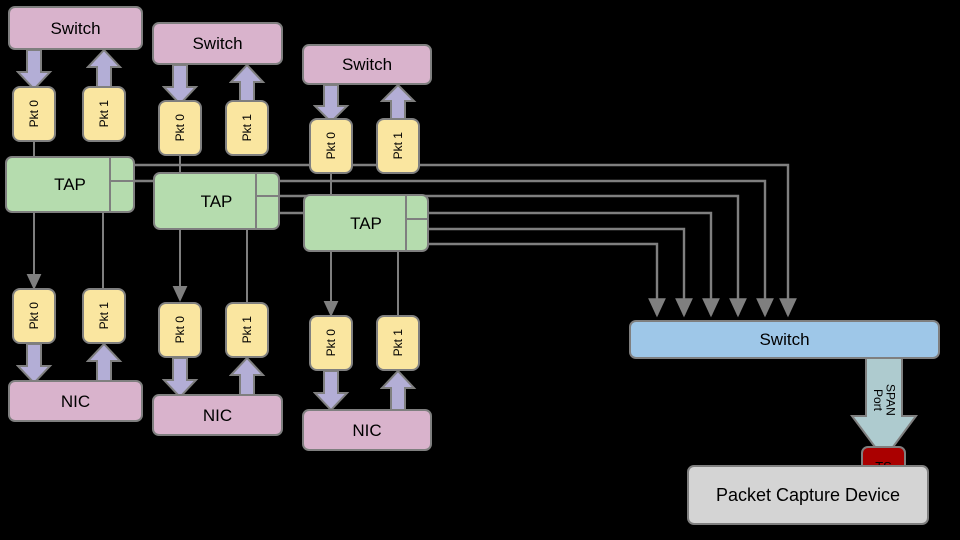 The height and width of the screenshot is (540, 960). I want to click on group-1-switch-label: Switch, so click(75, 28).